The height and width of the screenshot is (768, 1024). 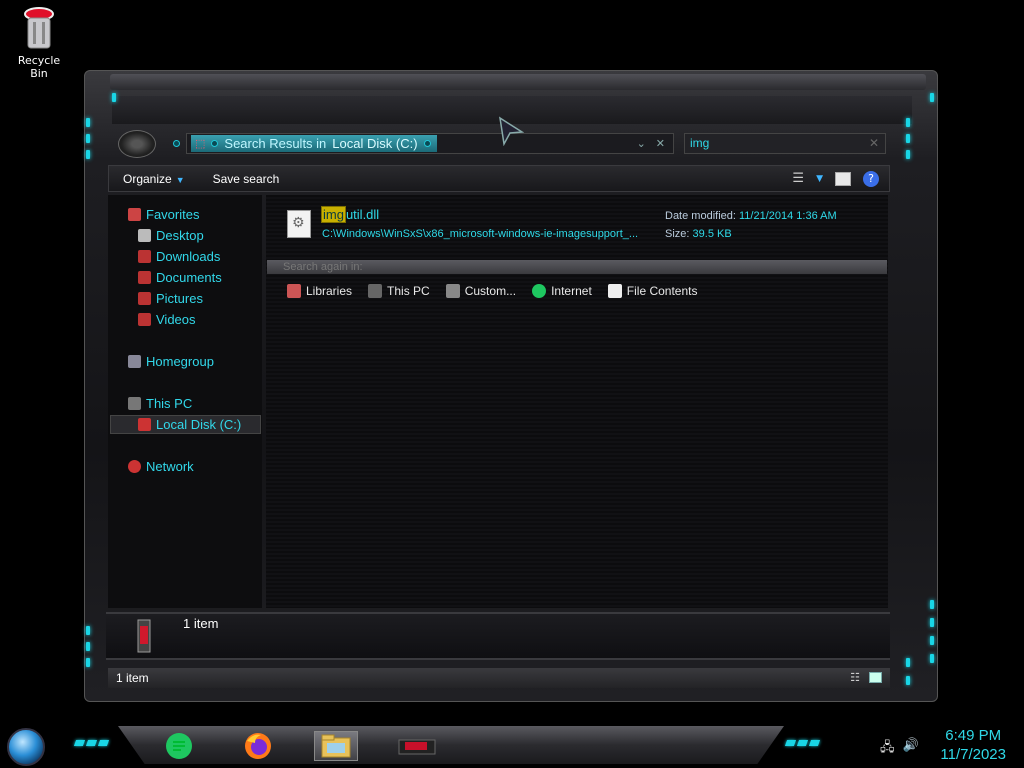 What do you see at coordinates (134, 361) in the screenshot?
I see `homegroup-icon` at bounding box center [134, 361].